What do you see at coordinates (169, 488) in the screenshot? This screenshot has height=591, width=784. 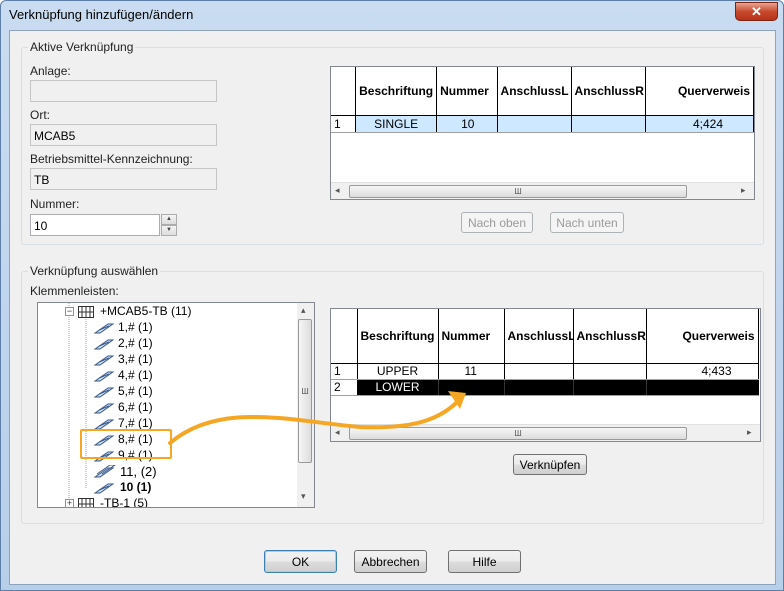 I see `tree-node-terminal: 10 (1)` at bounding box center [169, 488].